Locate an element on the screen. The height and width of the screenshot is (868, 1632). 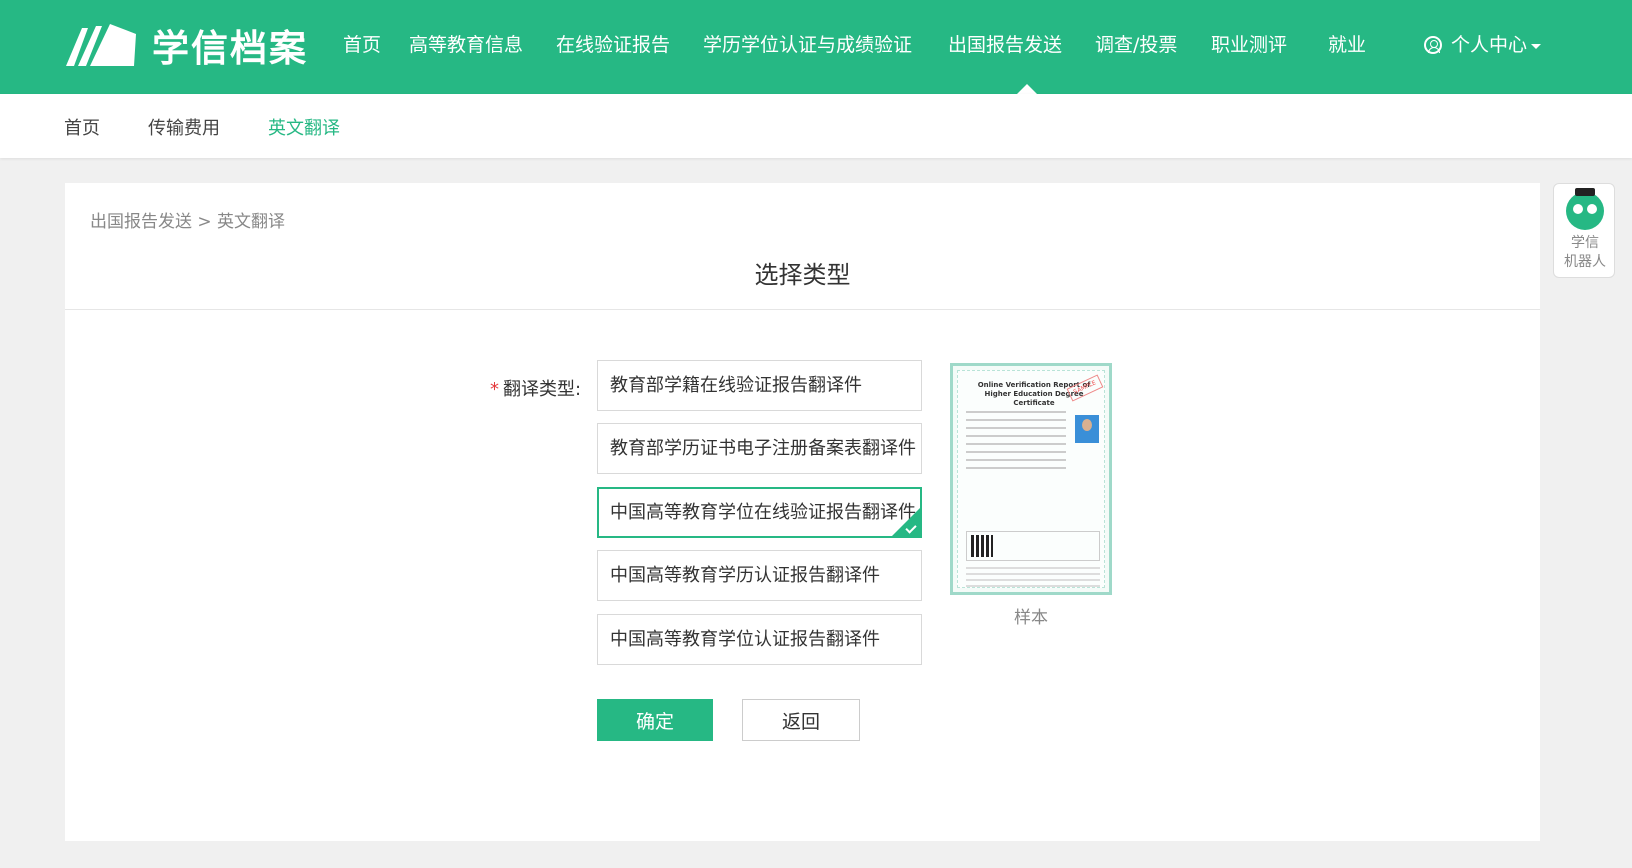
option-diploma-registration-form: 教育部学历证书电子注册备案表翻译件 is located at coordinates (759, 448).